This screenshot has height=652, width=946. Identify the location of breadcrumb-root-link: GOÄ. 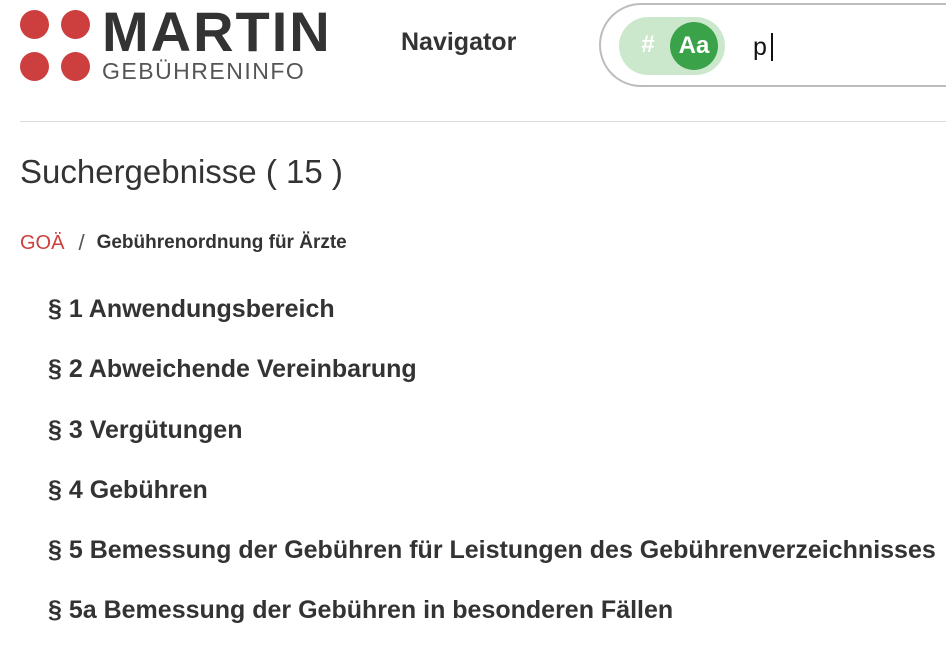
(42, 243).